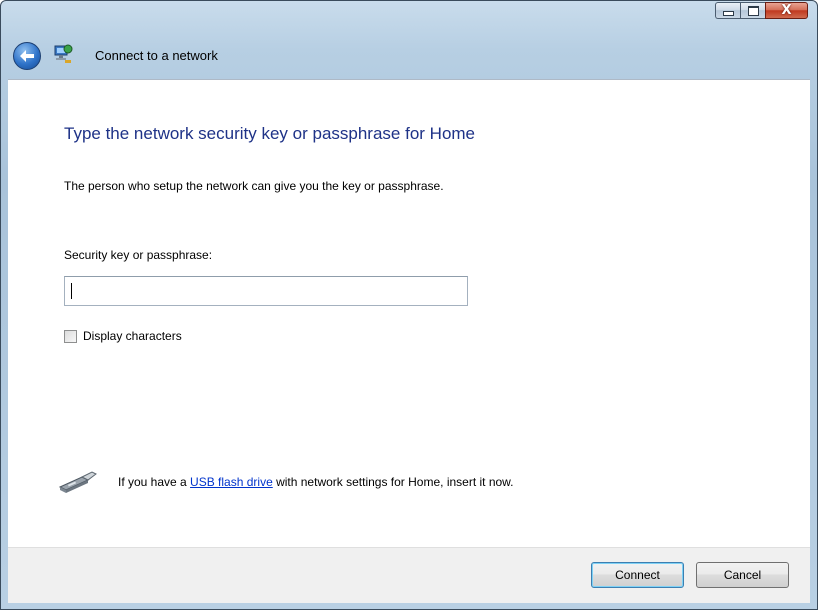 This screenshot has width=818, height=610. Describe the element at coordinates (742, 575) in the screenshot. I see `cancel-button: Cancel` at that location.